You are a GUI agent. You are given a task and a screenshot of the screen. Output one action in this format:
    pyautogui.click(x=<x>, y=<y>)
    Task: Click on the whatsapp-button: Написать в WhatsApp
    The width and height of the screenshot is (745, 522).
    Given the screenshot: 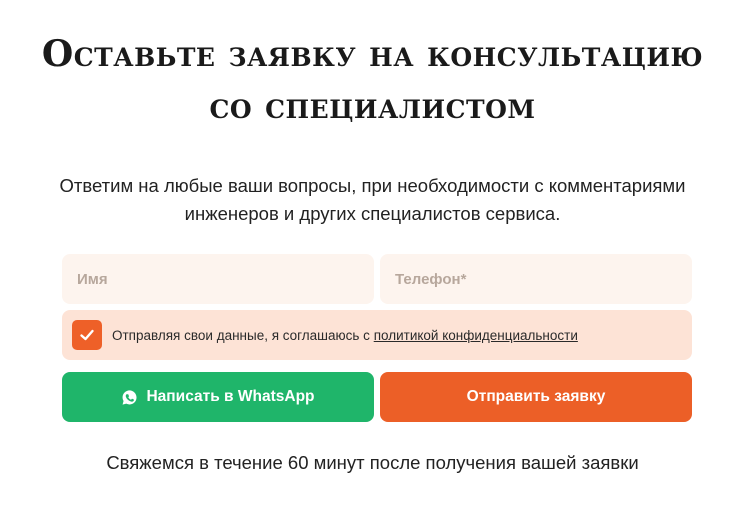 What is the action you would take?
    pyautogui.click(x=218, y=397)
    